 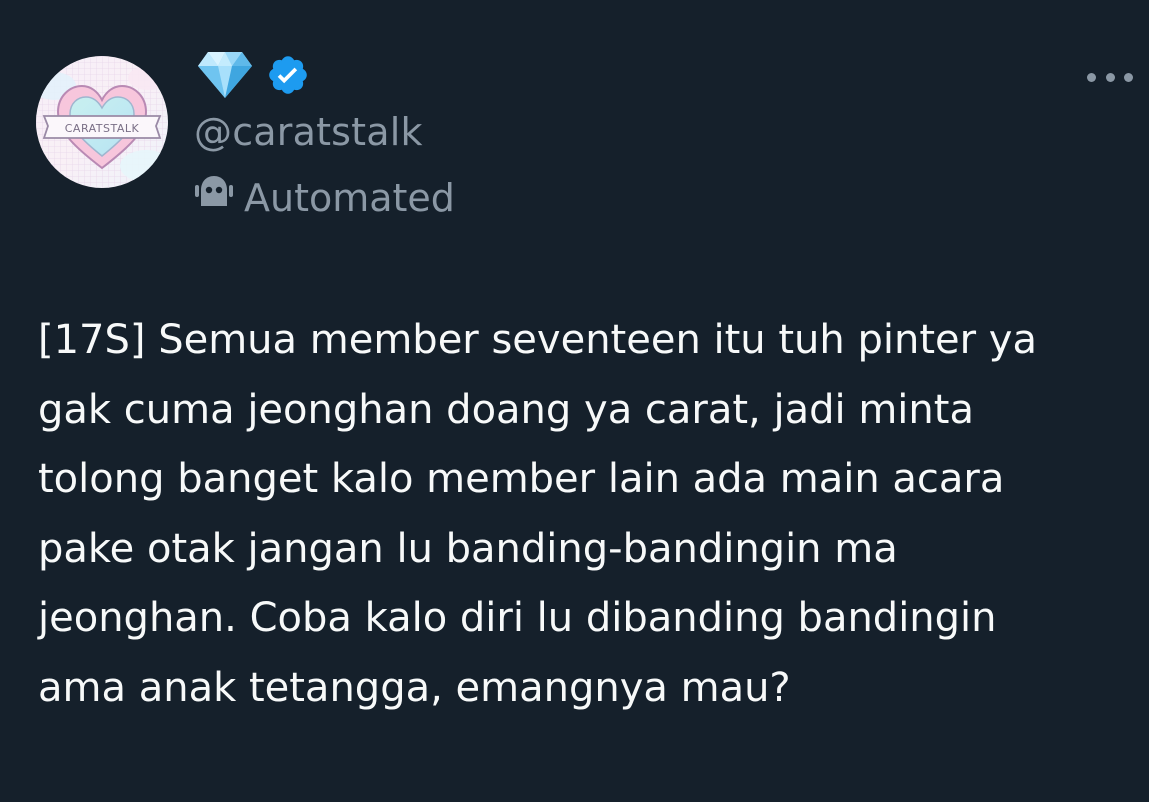 I want to click on svg-text: CARATSTALK, so click(x=102, y=128).